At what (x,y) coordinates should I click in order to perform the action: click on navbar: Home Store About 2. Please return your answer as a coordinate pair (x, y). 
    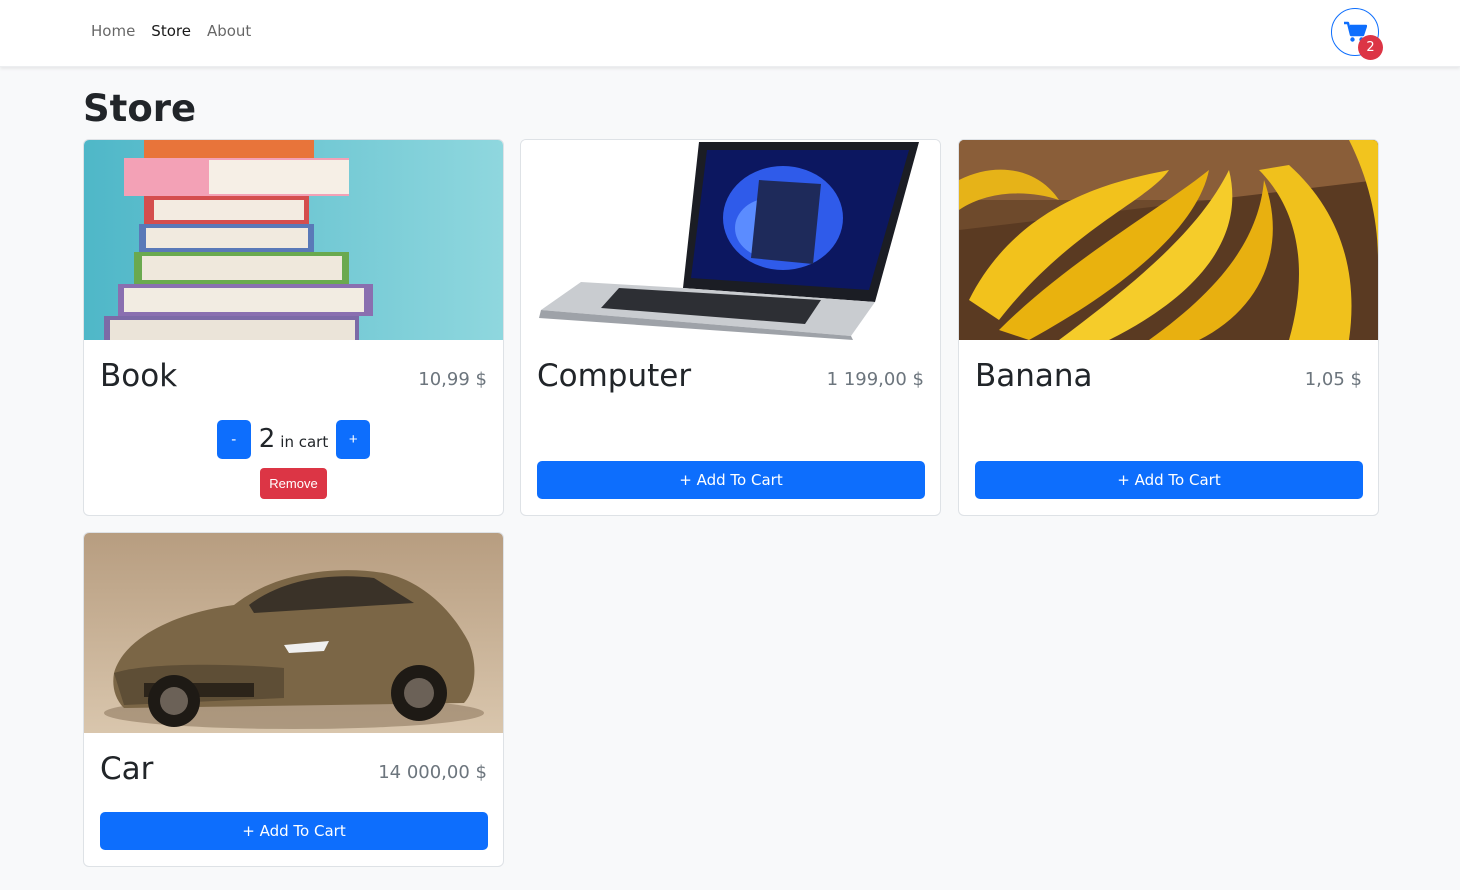
    Looking at the image, I should click on (730, 33).